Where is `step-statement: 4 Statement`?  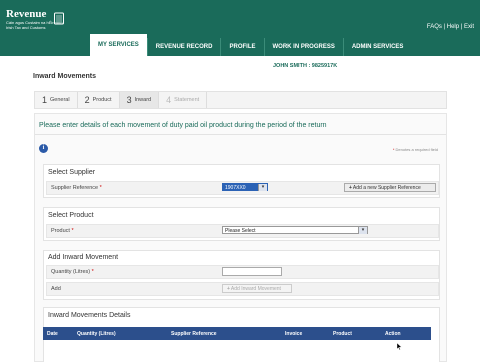
step-statement: 4 Statement is located at coordinates (183, 100).